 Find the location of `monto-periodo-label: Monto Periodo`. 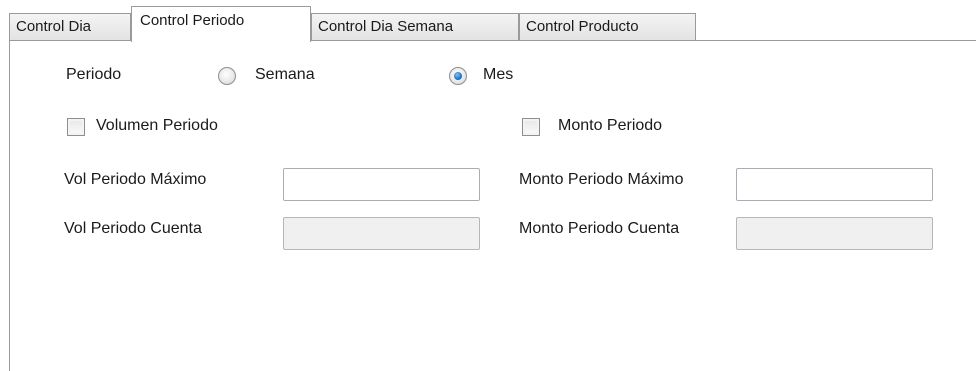

monto-periodo-label: Monto Periodo is located at coordinates (610, 126).